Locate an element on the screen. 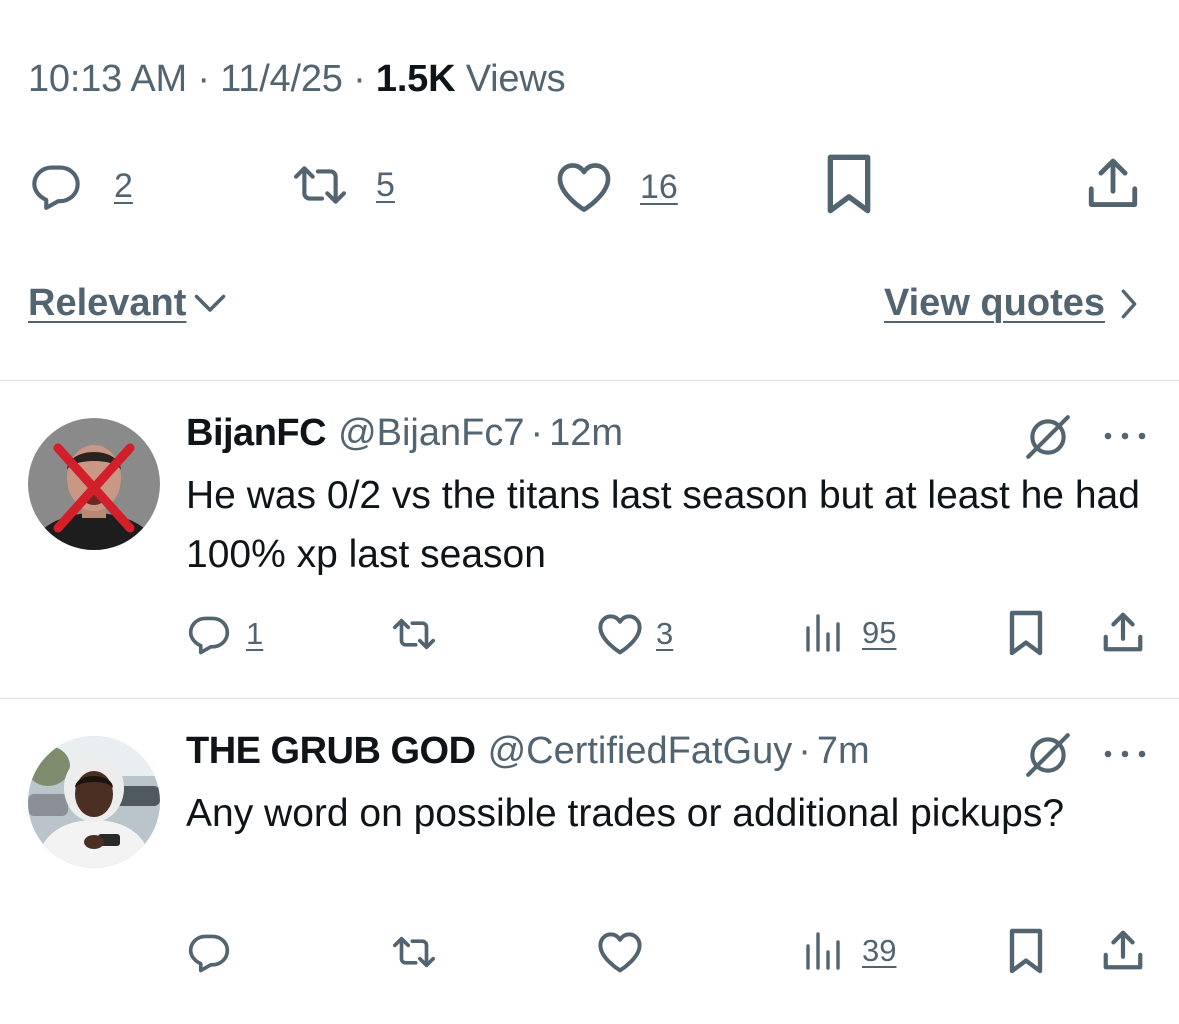 This screenshot has width=1179, height=1024. main-bookmark-button is located at coordinates (849, 184).